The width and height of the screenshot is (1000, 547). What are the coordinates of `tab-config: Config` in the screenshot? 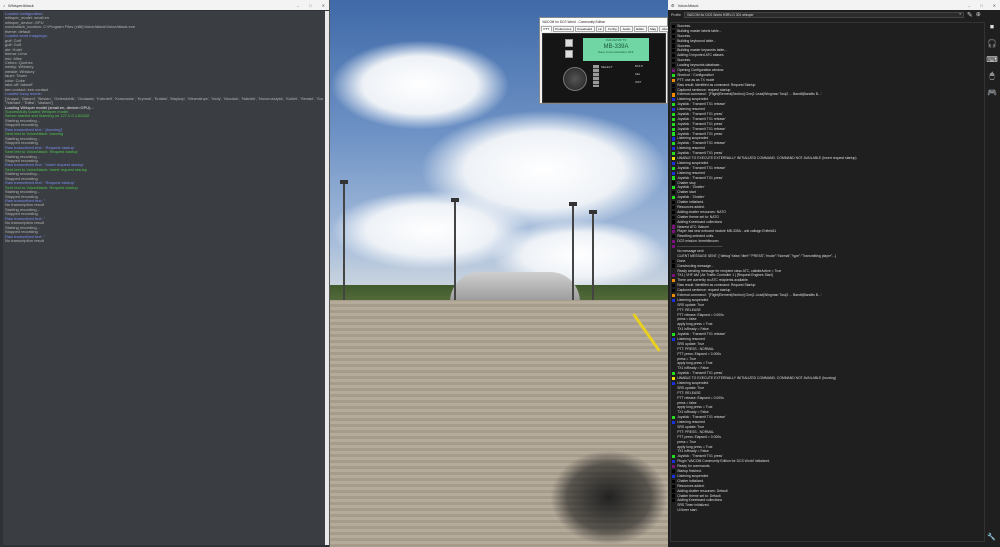 It's located at (612, 29).